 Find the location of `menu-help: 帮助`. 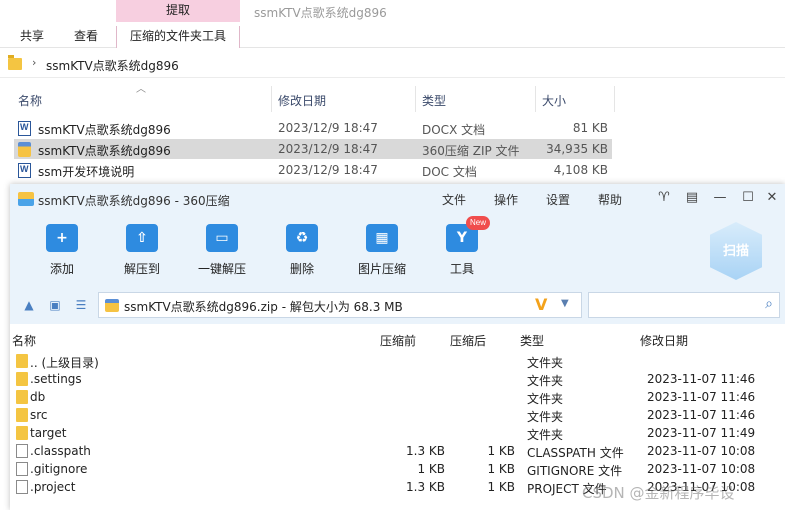

menu-help: 帮助 is located at coordinates (610, 199).